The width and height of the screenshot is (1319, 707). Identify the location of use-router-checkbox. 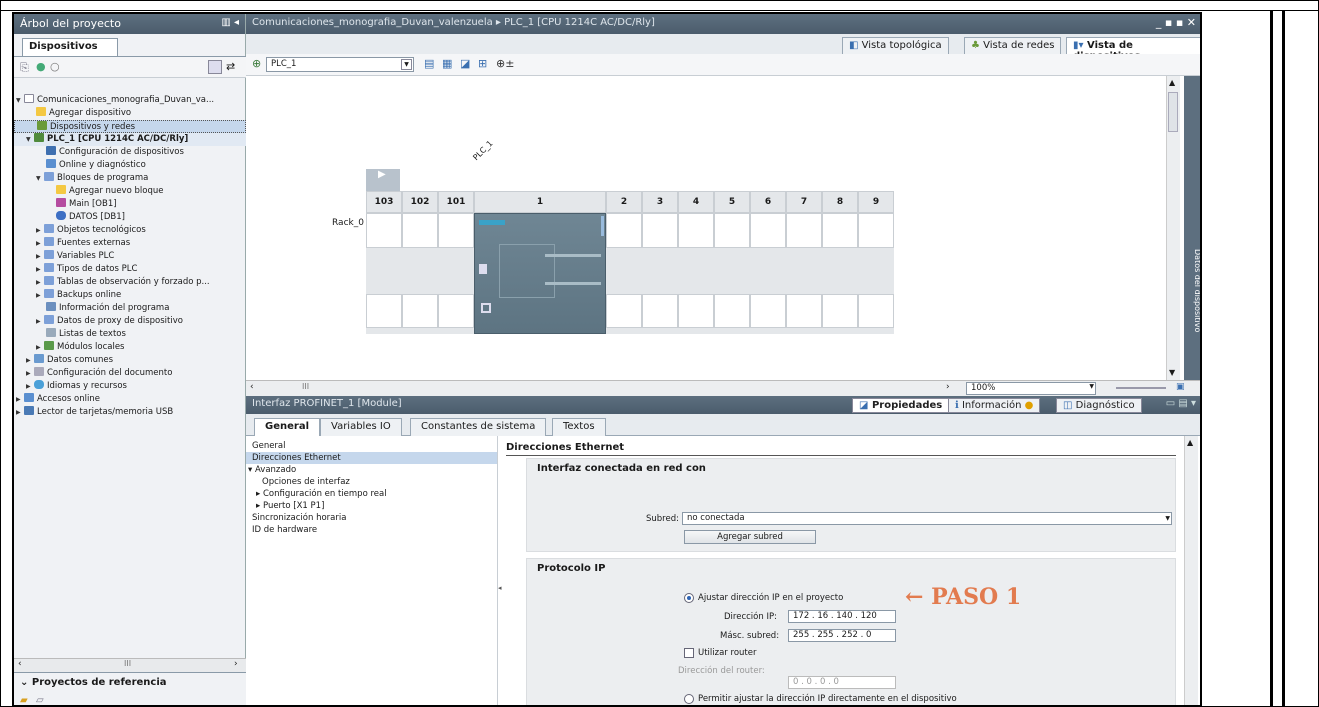
(689, 653).